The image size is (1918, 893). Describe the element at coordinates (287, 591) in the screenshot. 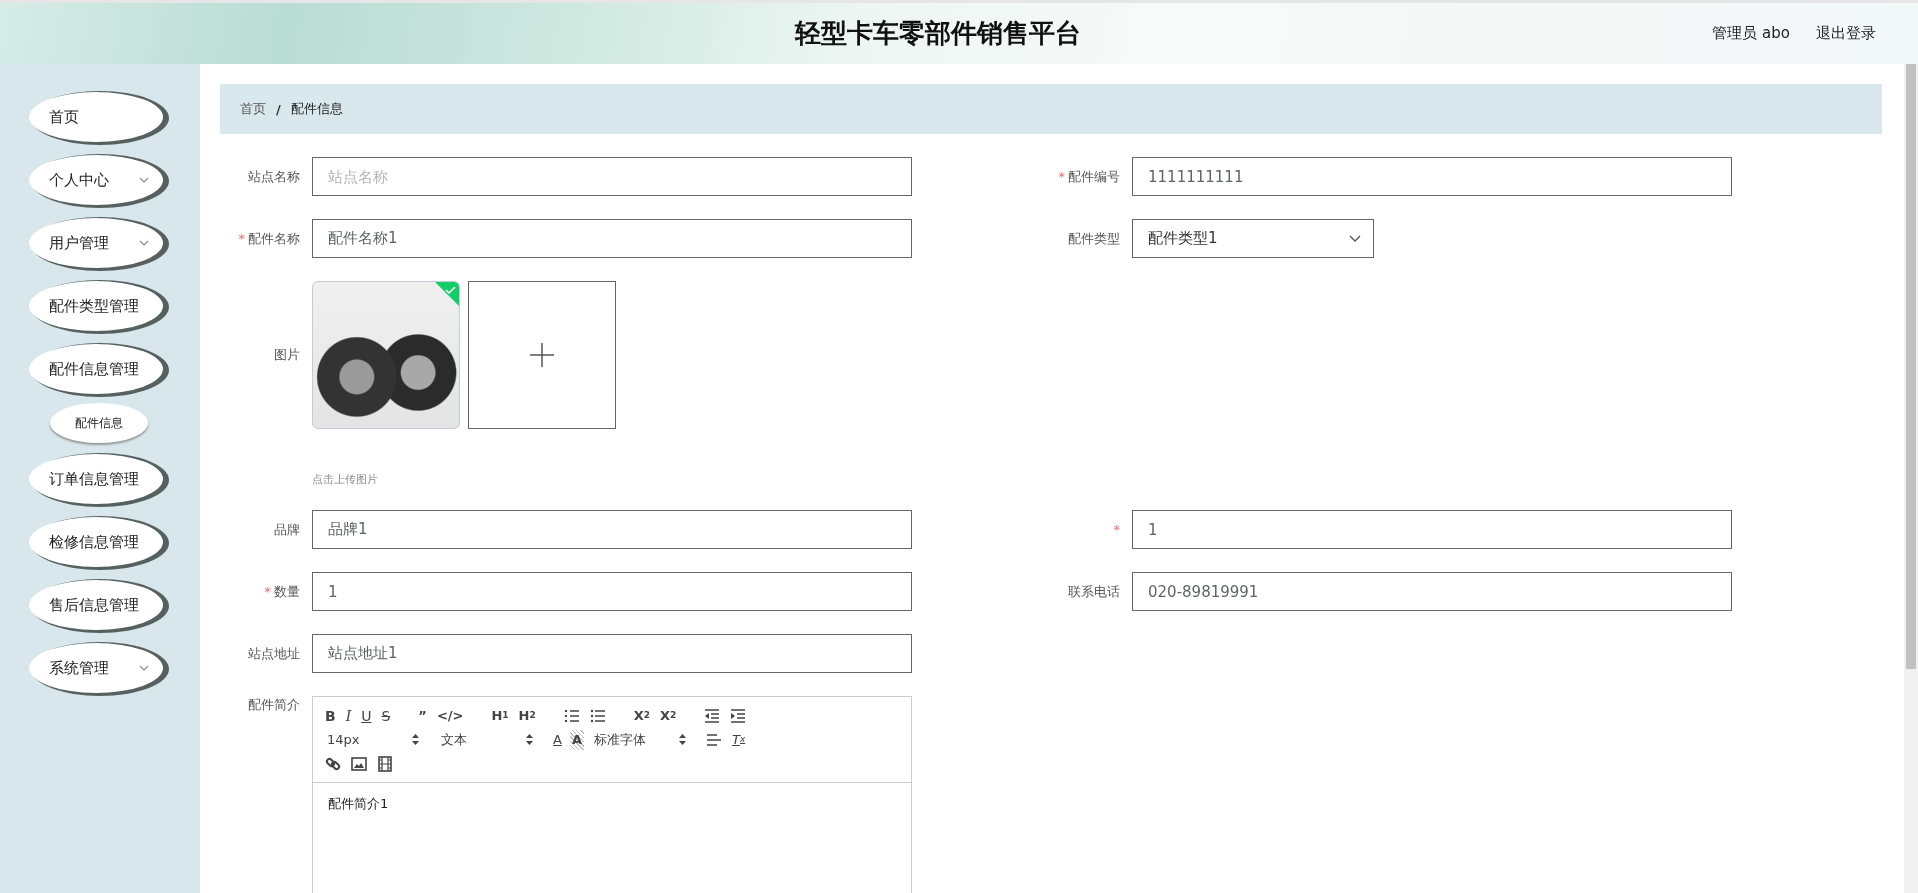

I see `field-label: 数量` at that location.